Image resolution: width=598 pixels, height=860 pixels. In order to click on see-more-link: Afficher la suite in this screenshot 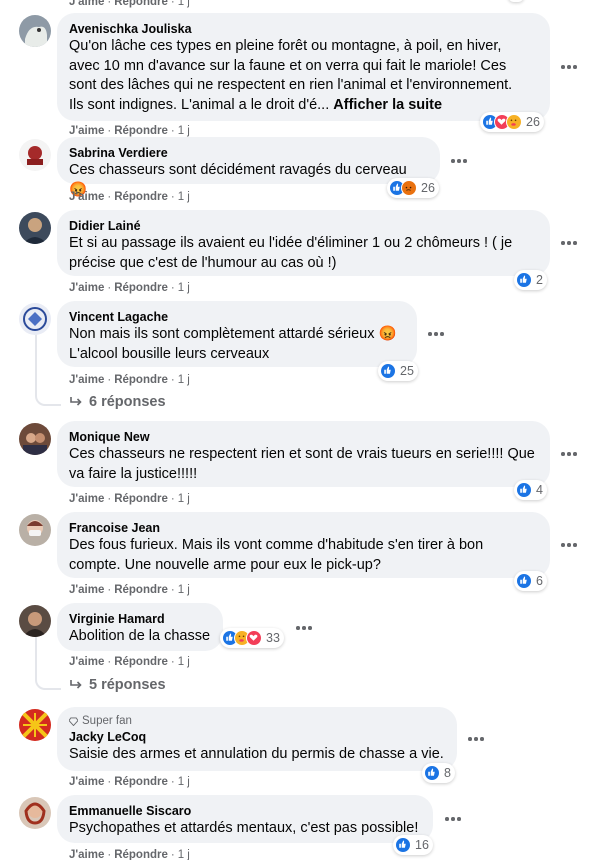, I will do `click(387, 105)`.